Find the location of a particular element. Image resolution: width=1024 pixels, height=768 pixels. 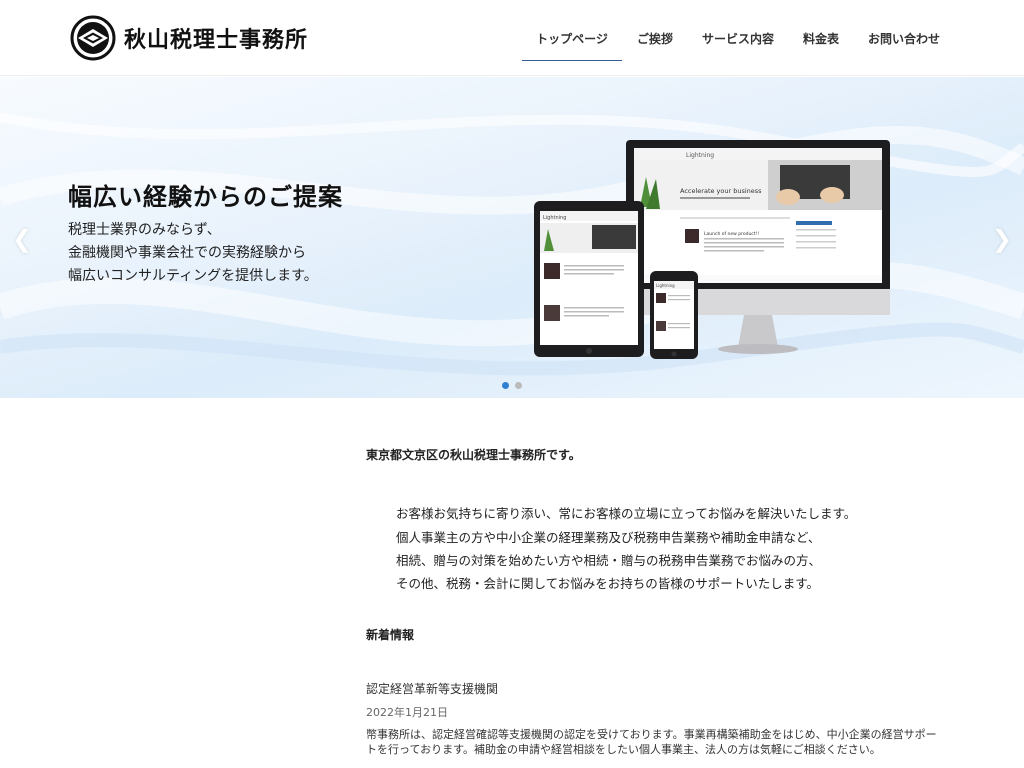

nav-item-greeting: ご挨拶 is located at coordinates (655, 41).